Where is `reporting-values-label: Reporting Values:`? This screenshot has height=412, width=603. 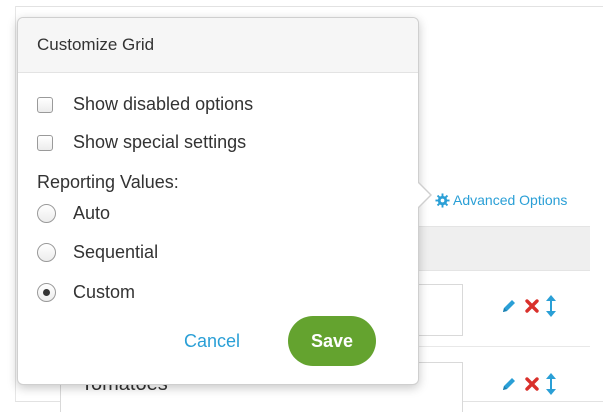 reporting-values-label: Reporting Values: is located at coordinates (108, 182).